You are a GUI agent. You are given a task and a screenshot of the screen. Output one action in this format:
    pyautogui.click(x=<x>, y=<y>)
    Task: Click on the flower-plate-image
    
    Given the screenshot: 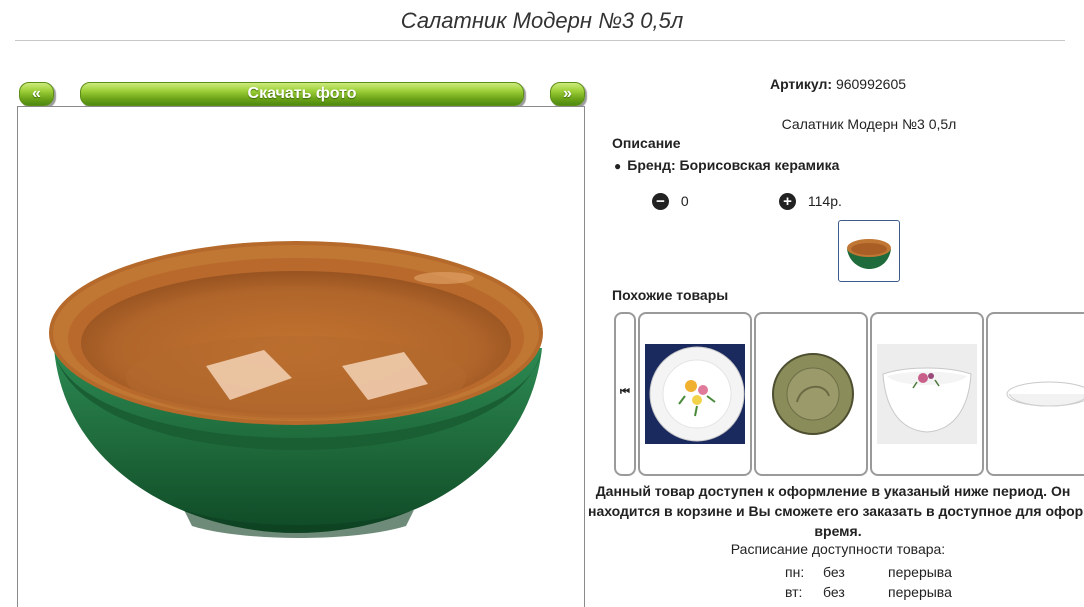 What is the action you would take?
    pyautogui.click(x=695, y=394)
    